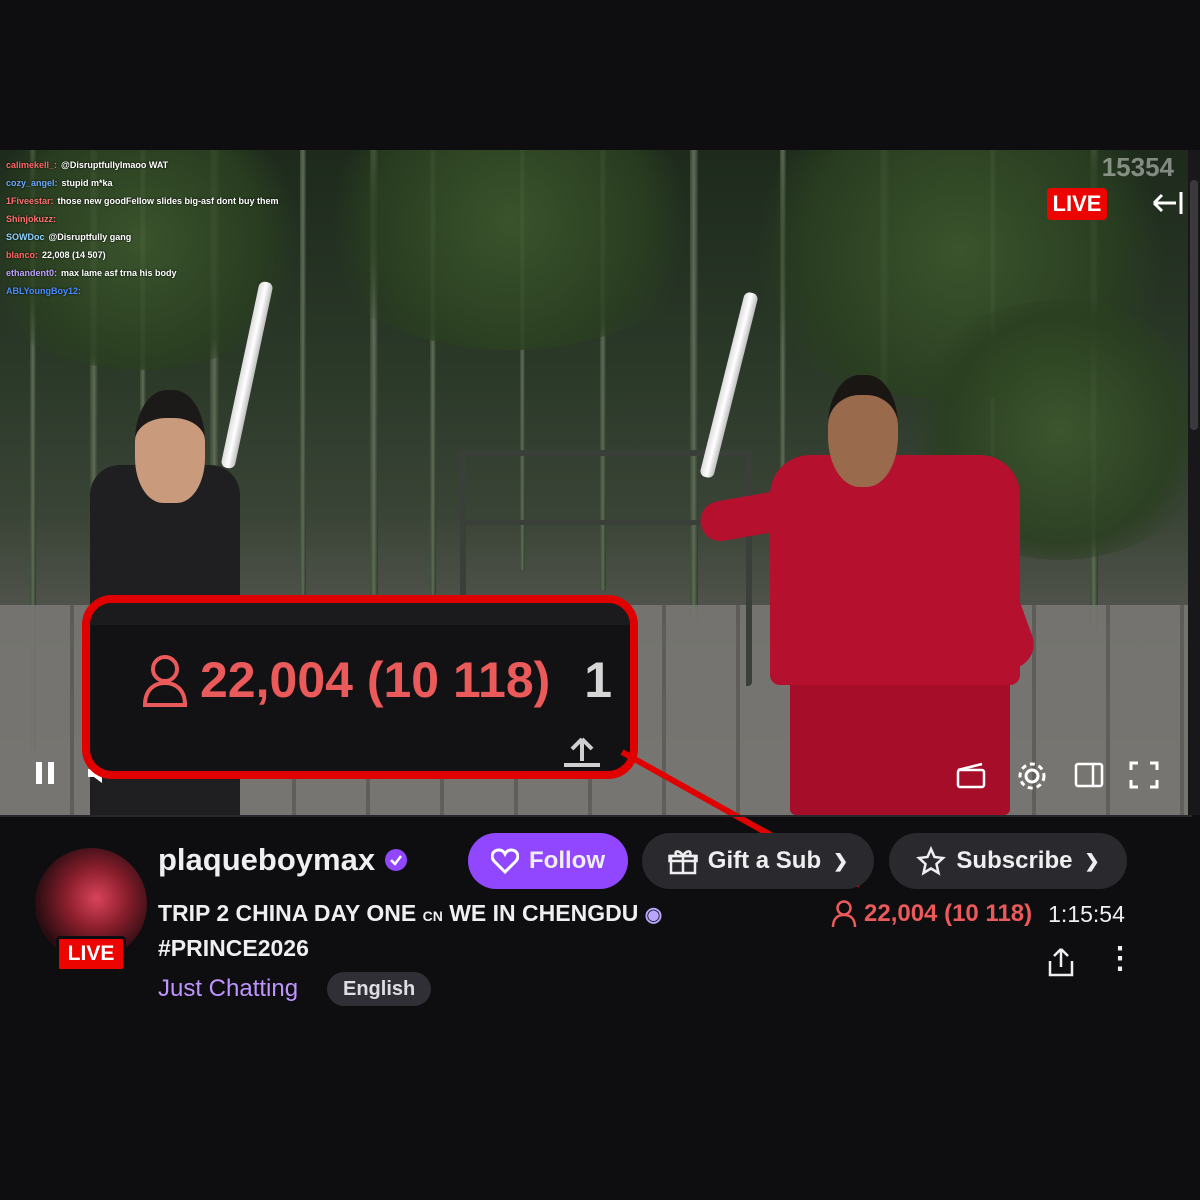  Describe the element at coordinates (888, 595) in the screenshot. I see `person-in-red` at that location.